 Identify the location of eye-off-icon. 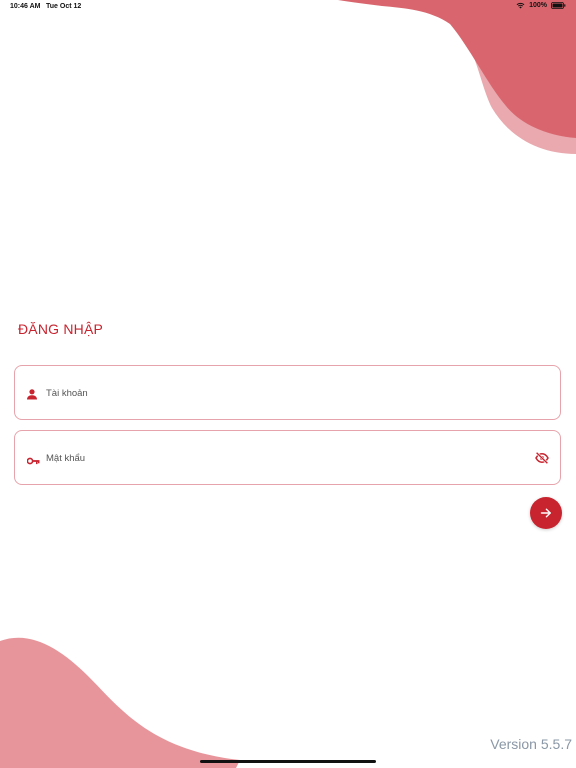
(542, 458).